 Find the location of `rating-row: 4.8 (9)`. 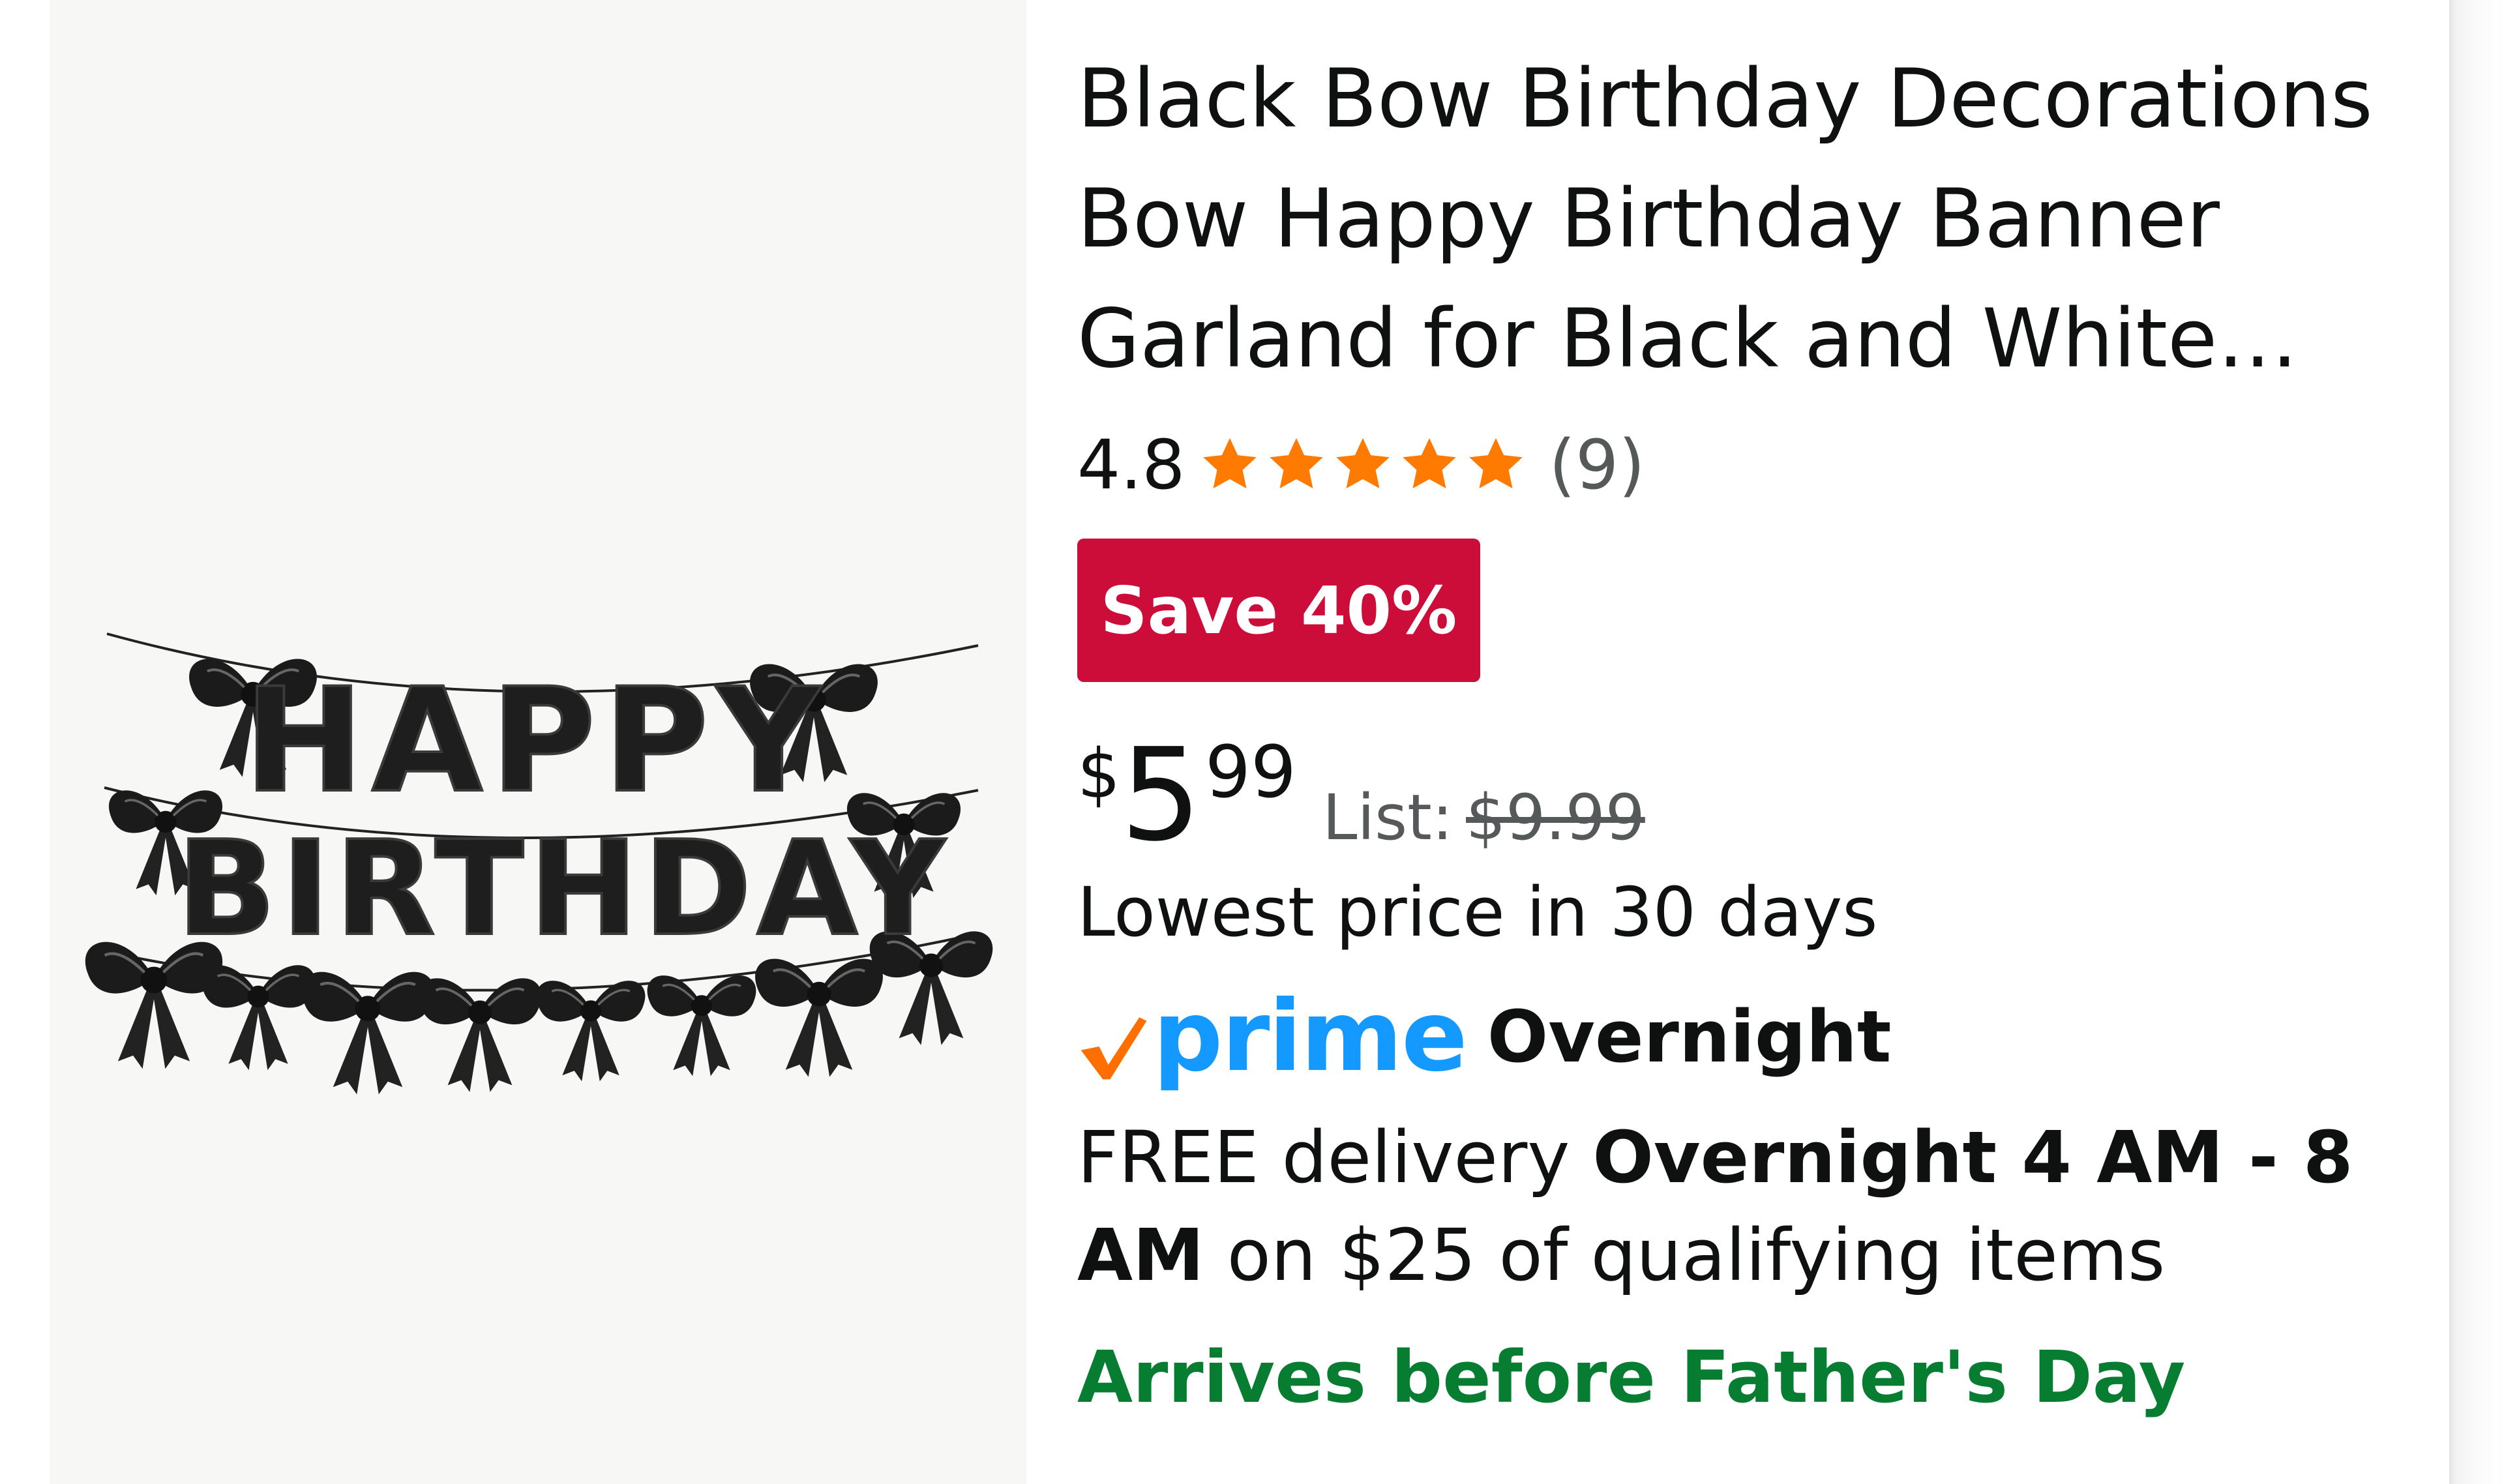

rating-row: 4.8 (9) is located at coordinates (1361, 465).